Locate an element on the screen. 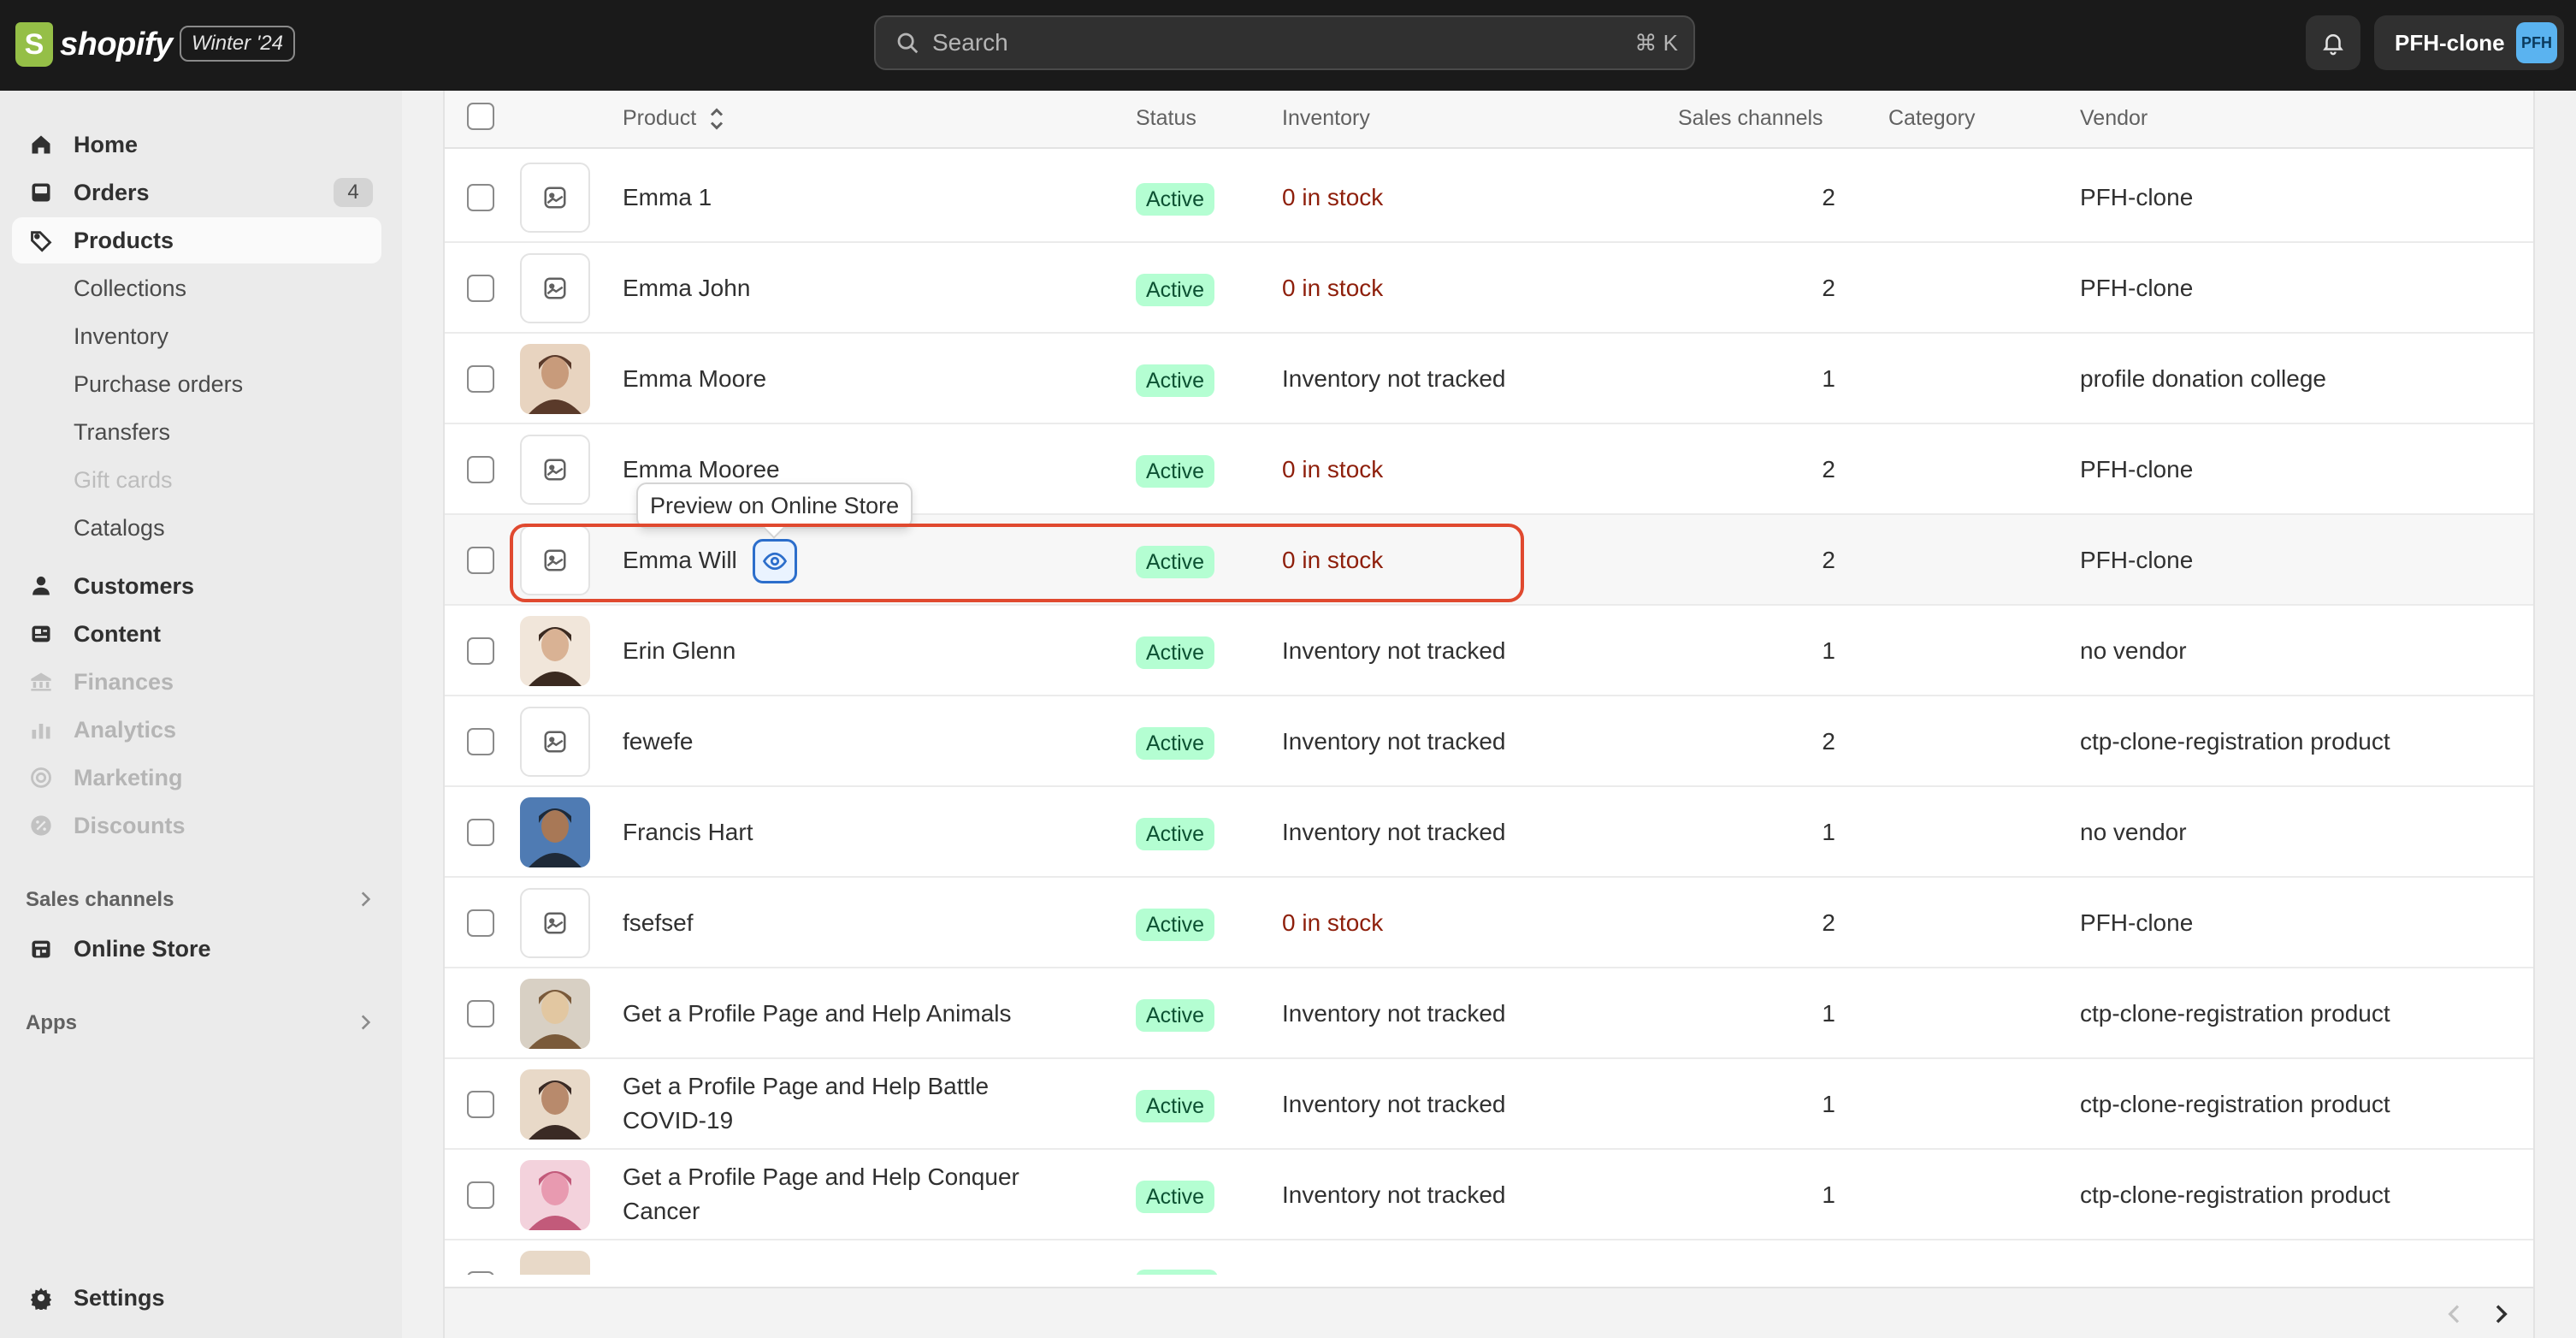  product-name-line: Emma Moore is located at coordinates (695, 378).